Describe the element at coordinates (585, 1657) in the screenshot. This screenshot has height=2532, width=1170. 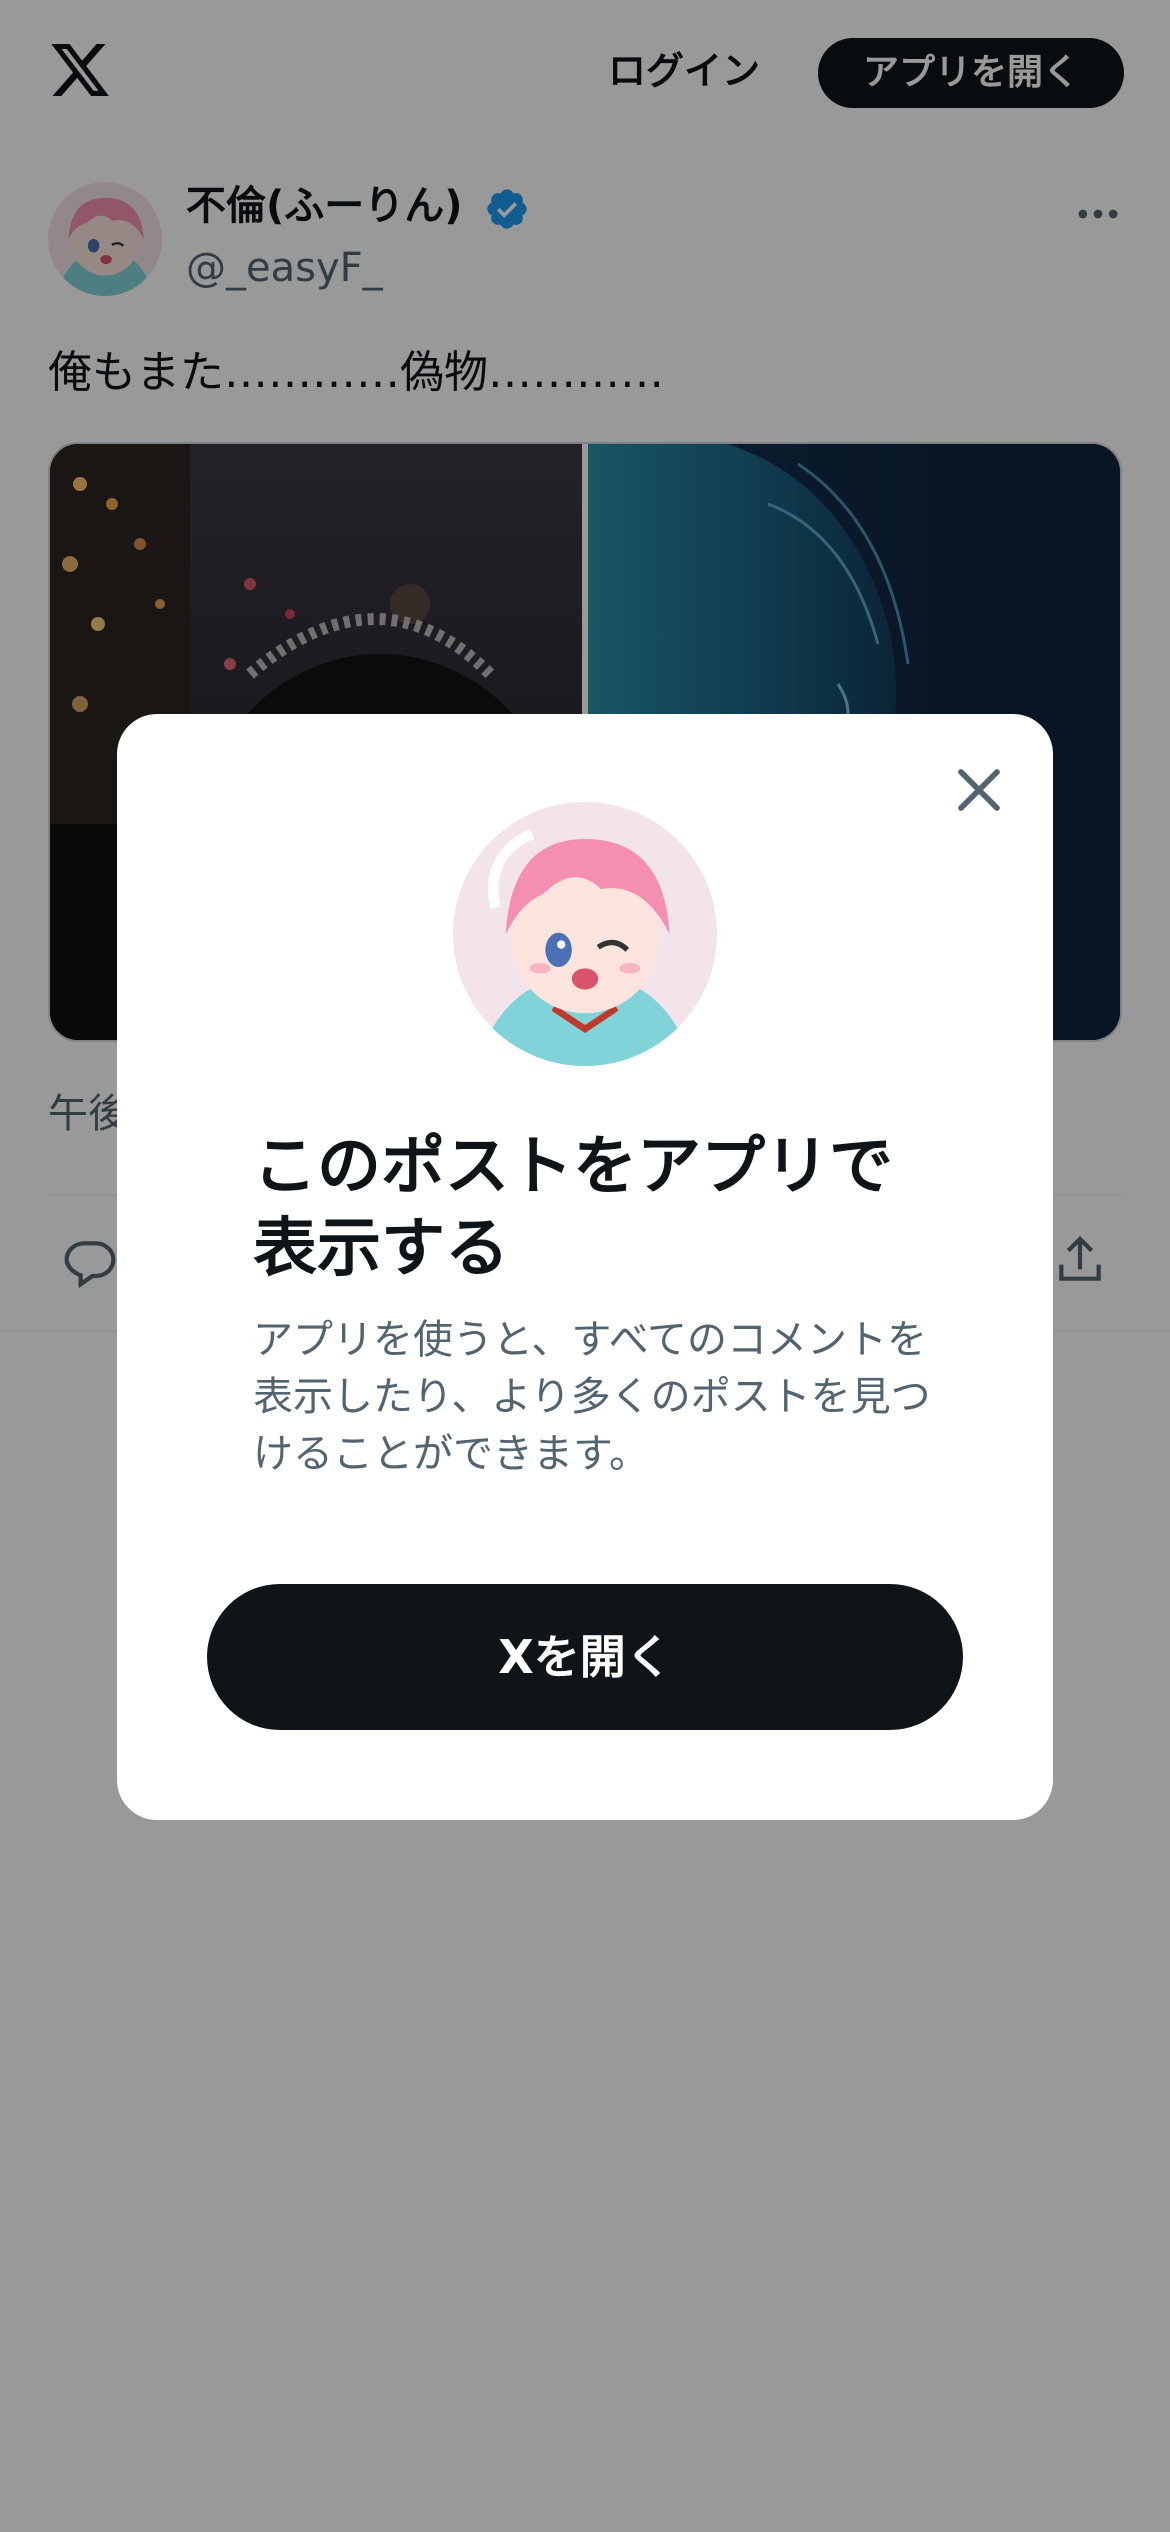
I see `open-x-button: Xを開く` at that location.